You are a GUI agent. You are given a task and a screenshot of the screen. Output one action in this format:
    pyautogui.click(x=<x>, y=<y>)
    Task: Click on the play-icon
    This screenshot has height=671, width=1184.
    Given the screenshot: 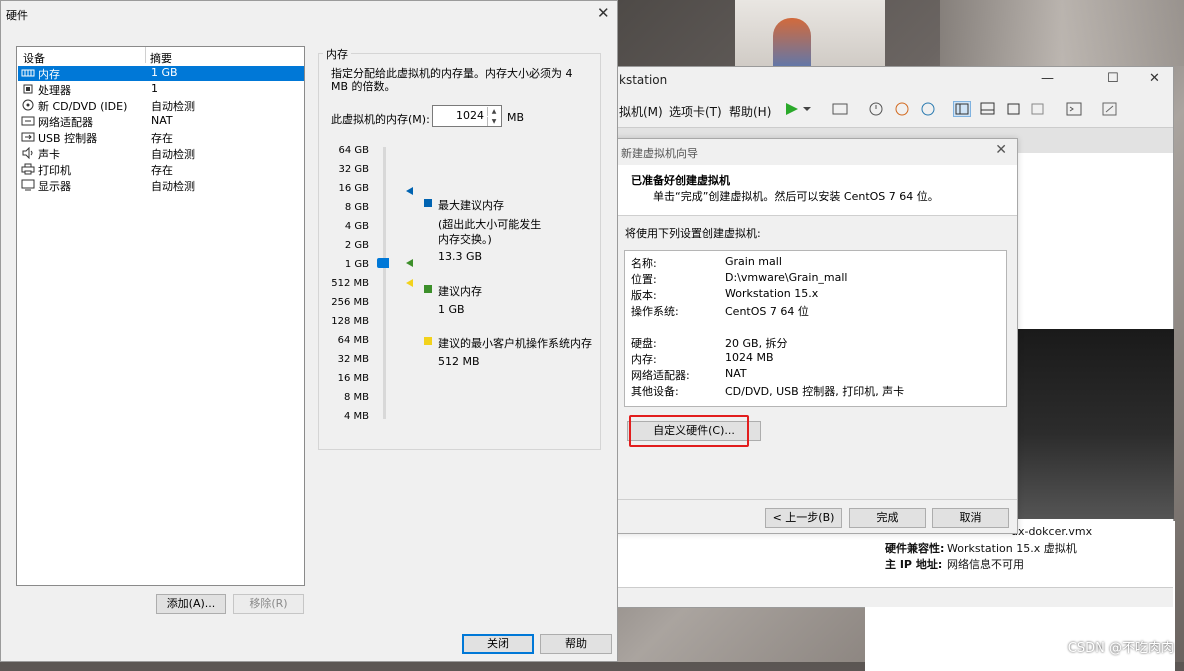 What is the action you would take?
    pyautogui.click(x=792, y=109)
    